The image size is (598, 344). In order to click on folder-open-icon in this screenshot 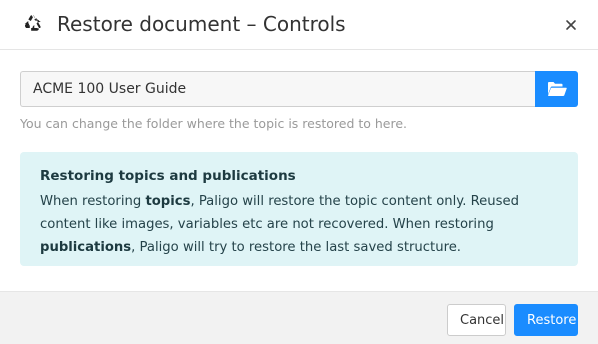, I will do `click(557, 89)`.